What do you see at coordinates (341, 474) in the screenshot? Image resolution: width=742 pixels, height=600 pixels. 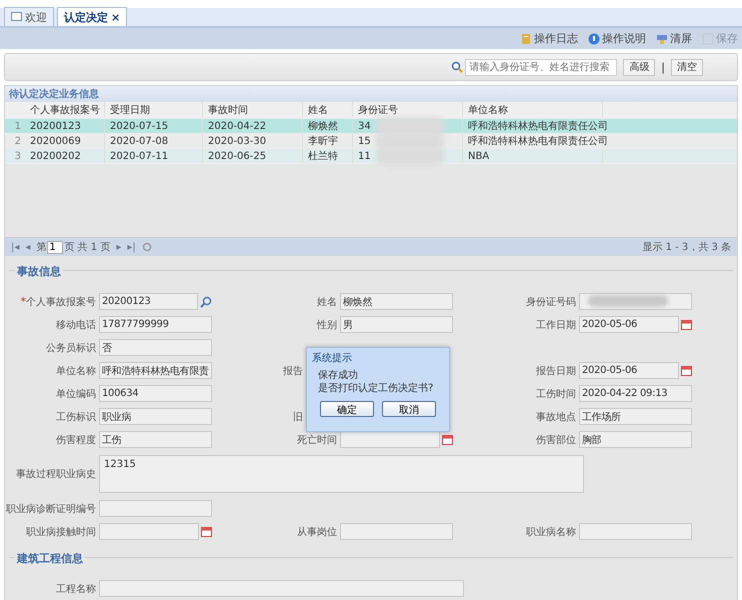 I see `text-area: 12315` at bounding box center [341, 474].